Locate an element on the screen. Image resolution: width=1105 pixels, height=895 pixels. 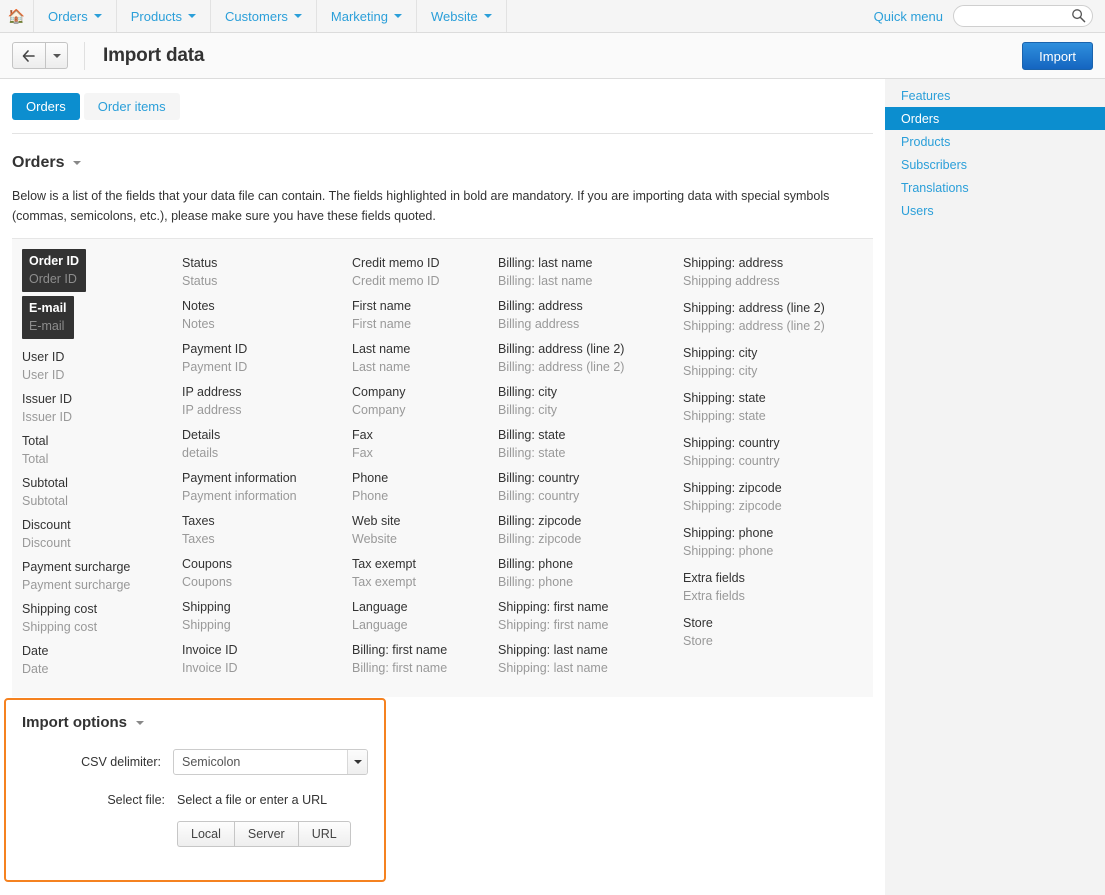
field-title: Taxes is located at coordinates (198, 521).